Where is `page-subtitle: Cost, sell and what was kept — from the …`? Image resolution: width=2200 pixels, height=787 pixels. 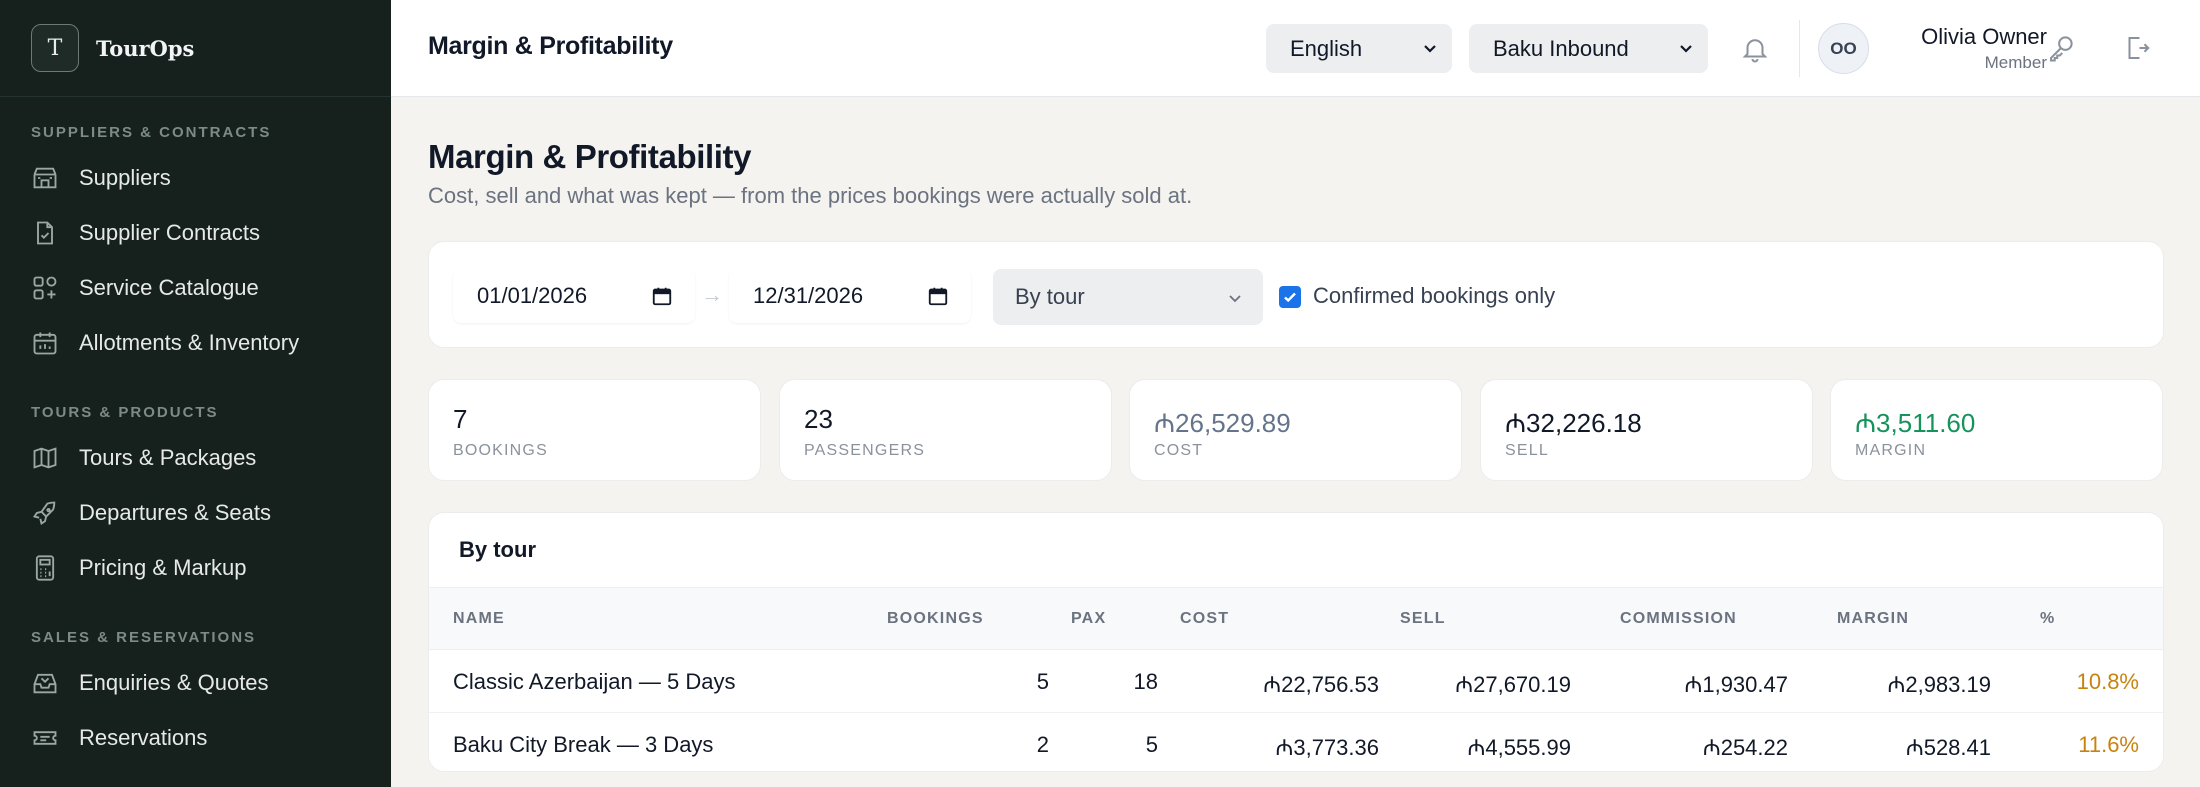 page-subtitle: Cost, sell and what was kept — from the … is located at coordinates (810, 195).